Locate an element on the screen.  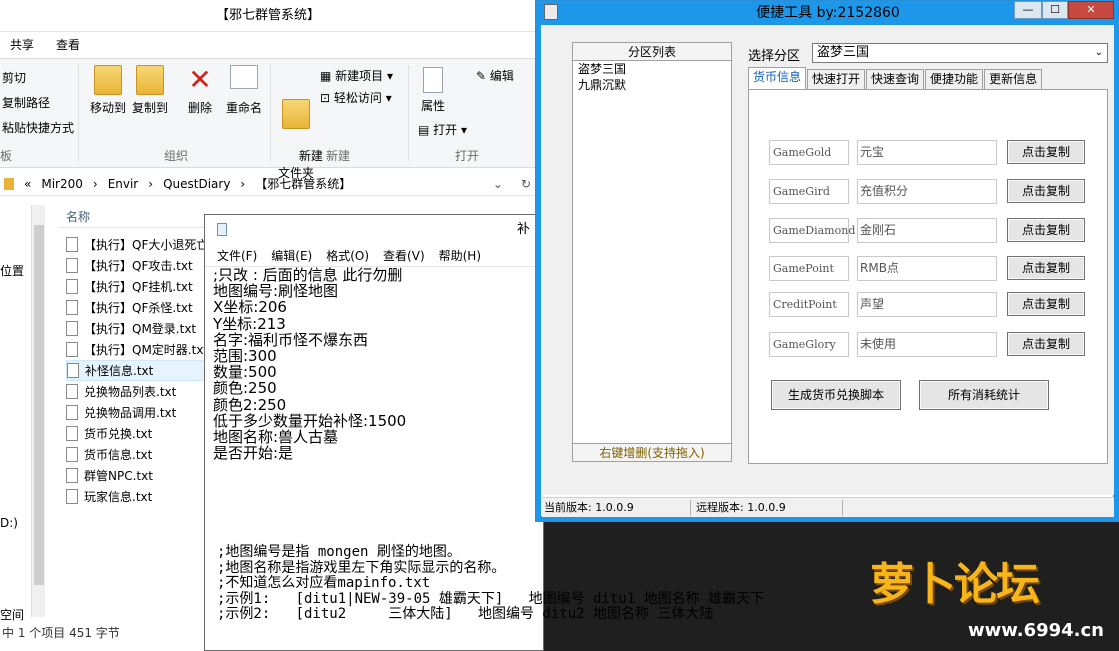
maximize-icon: ☐ is located at coordinates (1055, 9).